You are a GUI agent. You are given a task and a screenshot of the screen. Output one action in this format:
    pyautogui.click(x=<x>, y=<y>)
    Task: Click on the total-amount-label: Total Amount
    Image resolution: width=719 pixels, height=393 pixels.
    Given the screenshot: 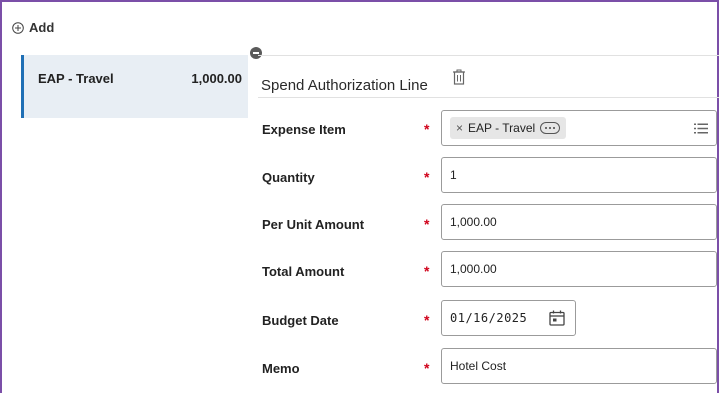 What is the action you would take?
    pyautogui.click(x=303, y=271)
    